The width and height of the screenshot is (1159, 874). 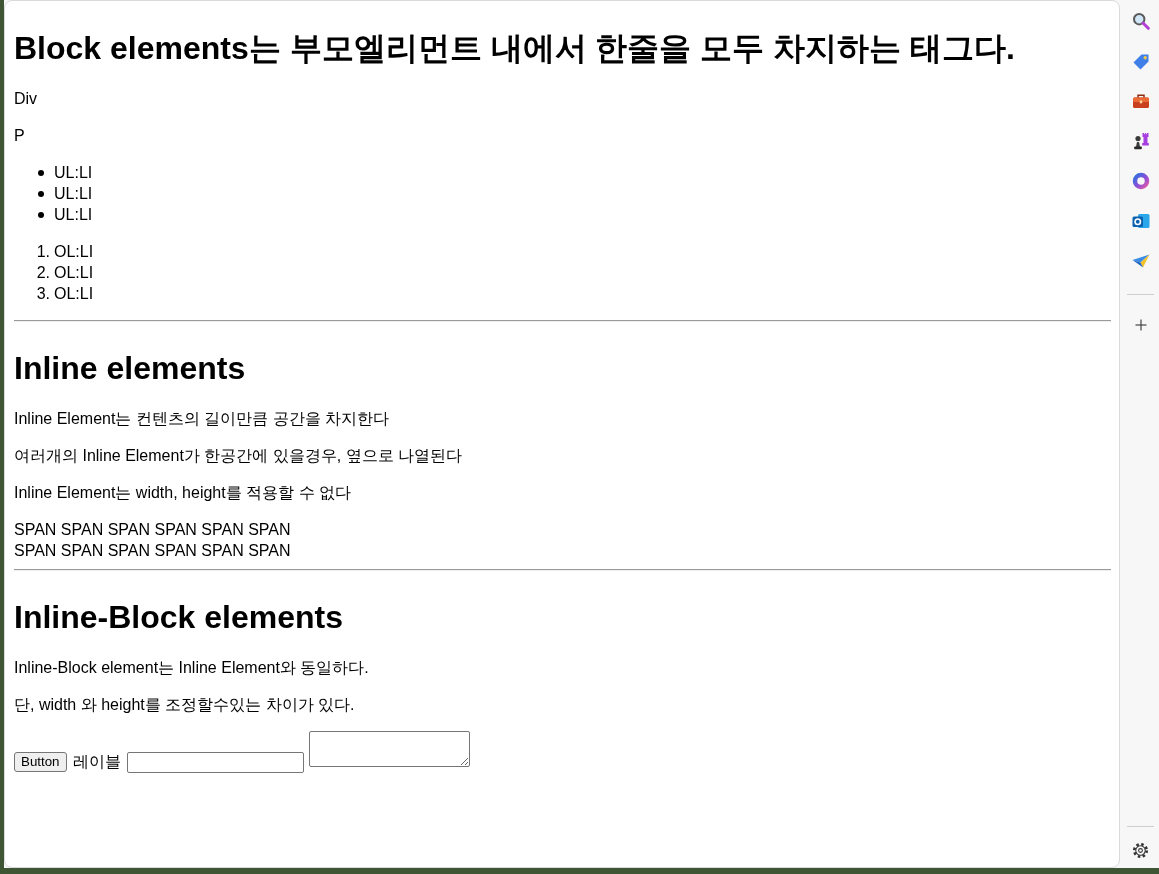 I want to click on paragraph-text: P, so click(x=19, y=136).